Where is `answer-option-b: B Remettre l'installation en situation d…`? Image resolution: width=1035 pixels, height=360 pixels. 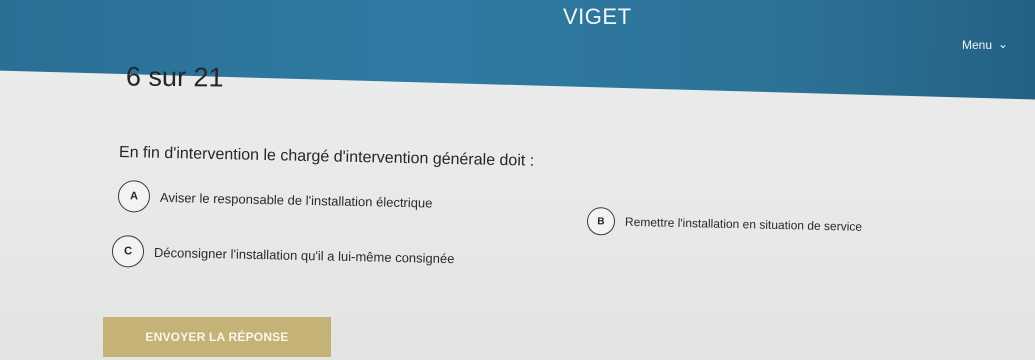 answer-option-b: B Remettre l'installation en situation d… is located at coordinates (724, 224).